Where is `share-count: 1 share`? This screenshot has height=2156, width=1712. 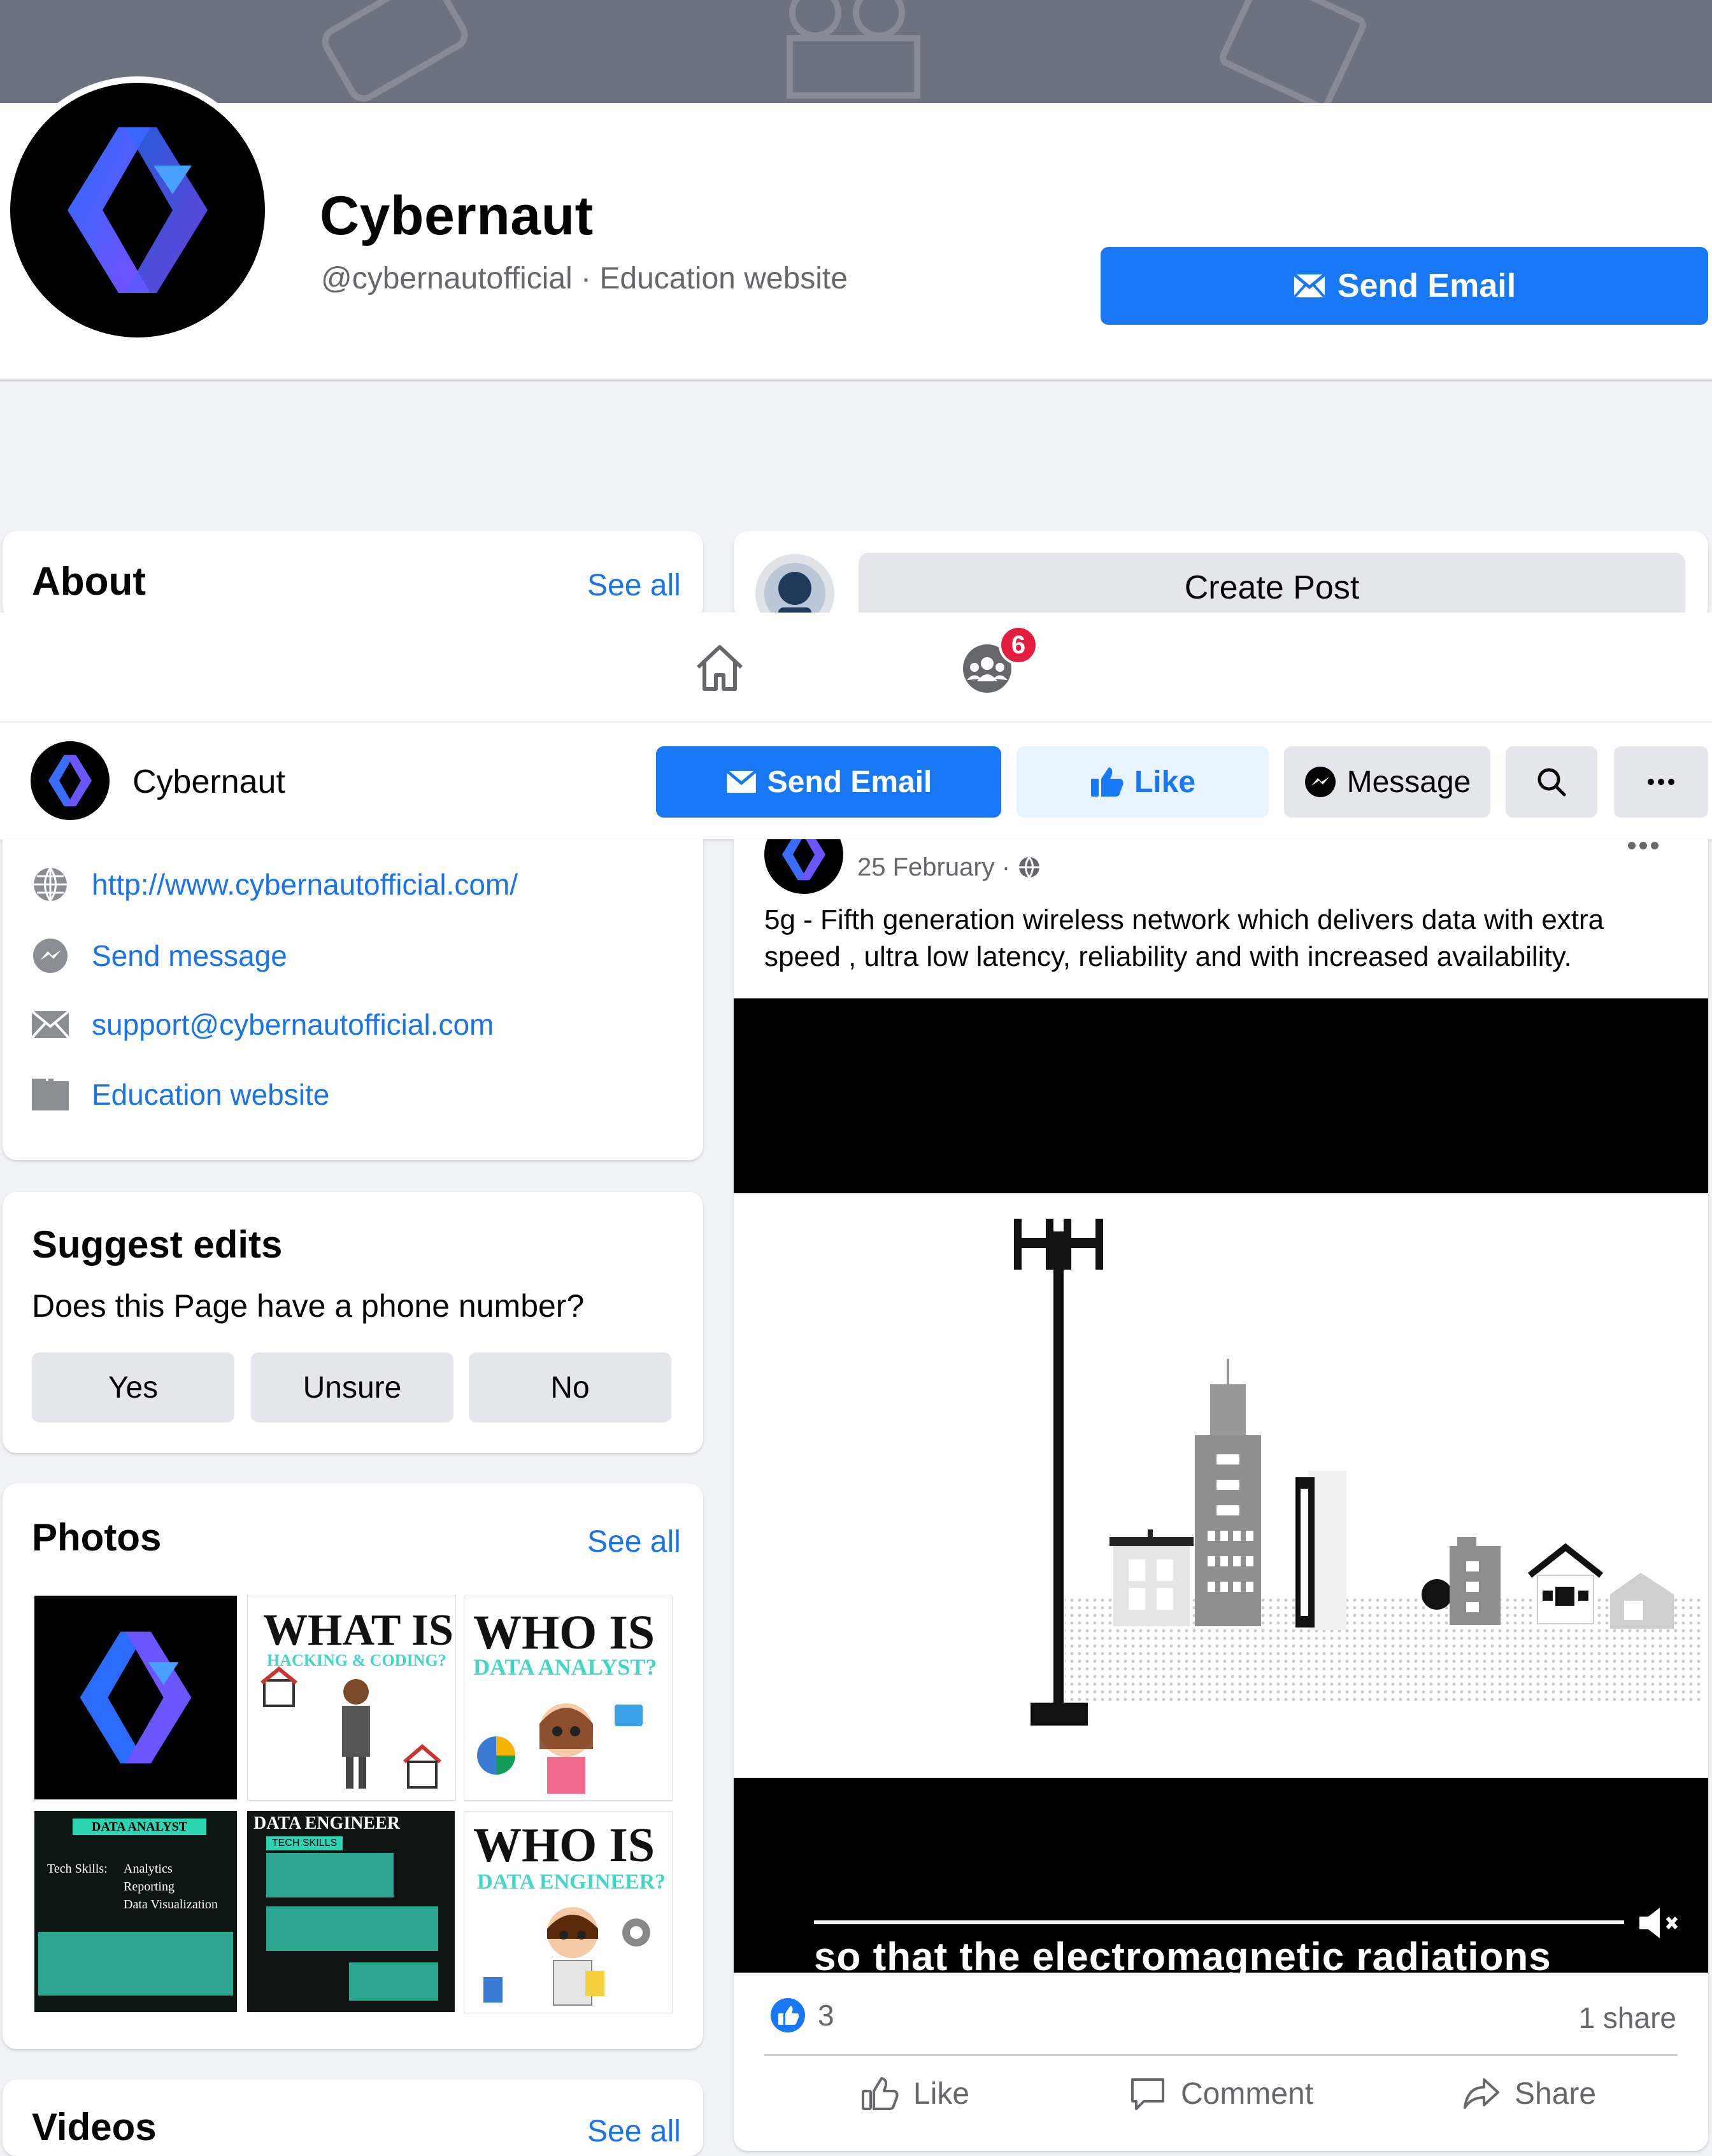
share-count: 1 share is located at coordinates (1627, 2018).